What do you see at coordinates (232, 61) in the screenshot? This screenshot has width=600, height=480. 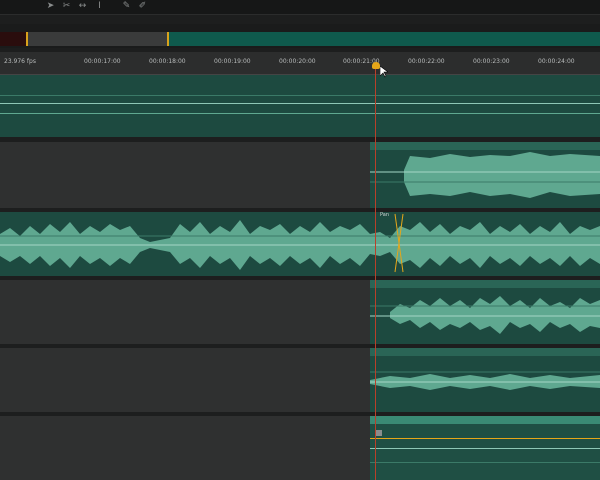 I see `timecode-label: 00:00:19:00` at bounding box center [232, 61].